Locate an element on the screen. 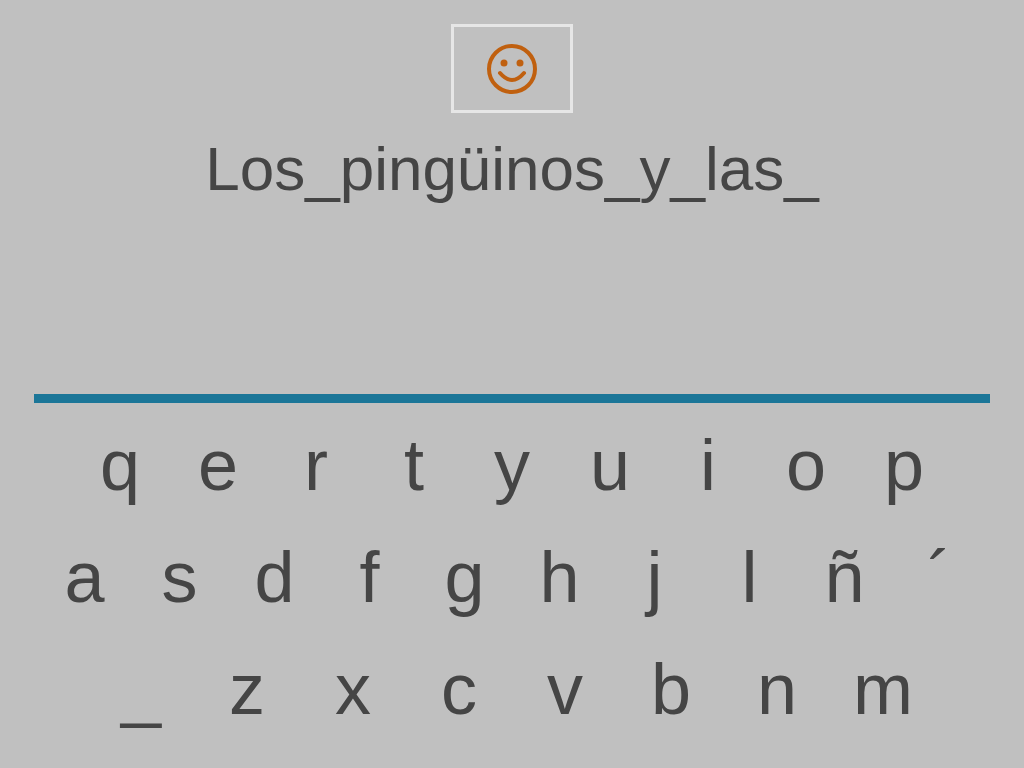 This screenshot has width=1024, height=768. letter-key: r is located at coordinates (316, 465).